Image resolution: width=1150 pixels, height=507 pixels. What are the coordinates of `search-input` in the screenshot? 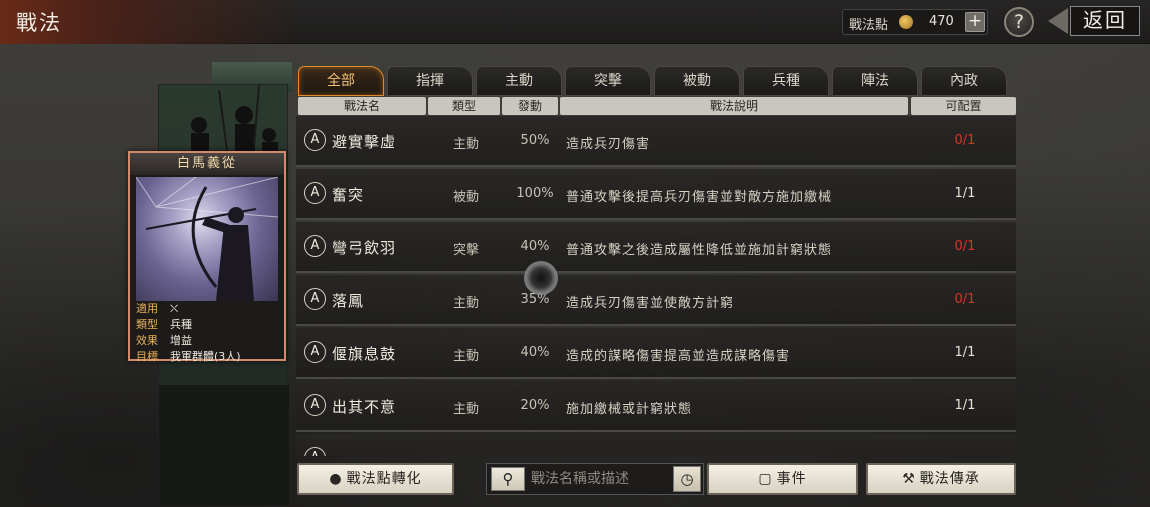 It's located at (600, 479).